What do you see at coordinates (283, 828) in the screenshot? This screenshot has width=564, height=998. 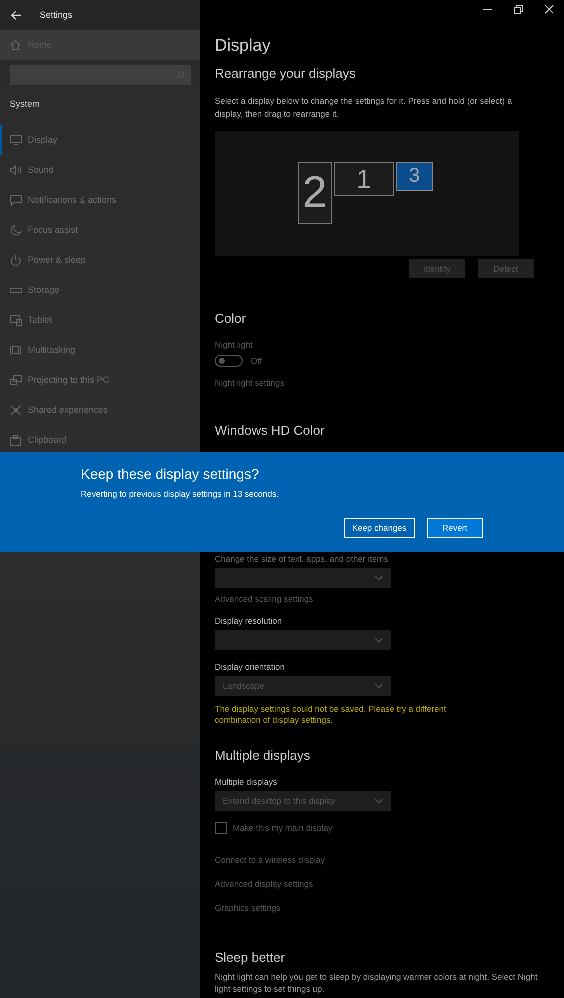 I see `checkbox-label: Make this my main display` at bounding box center [283, 828].